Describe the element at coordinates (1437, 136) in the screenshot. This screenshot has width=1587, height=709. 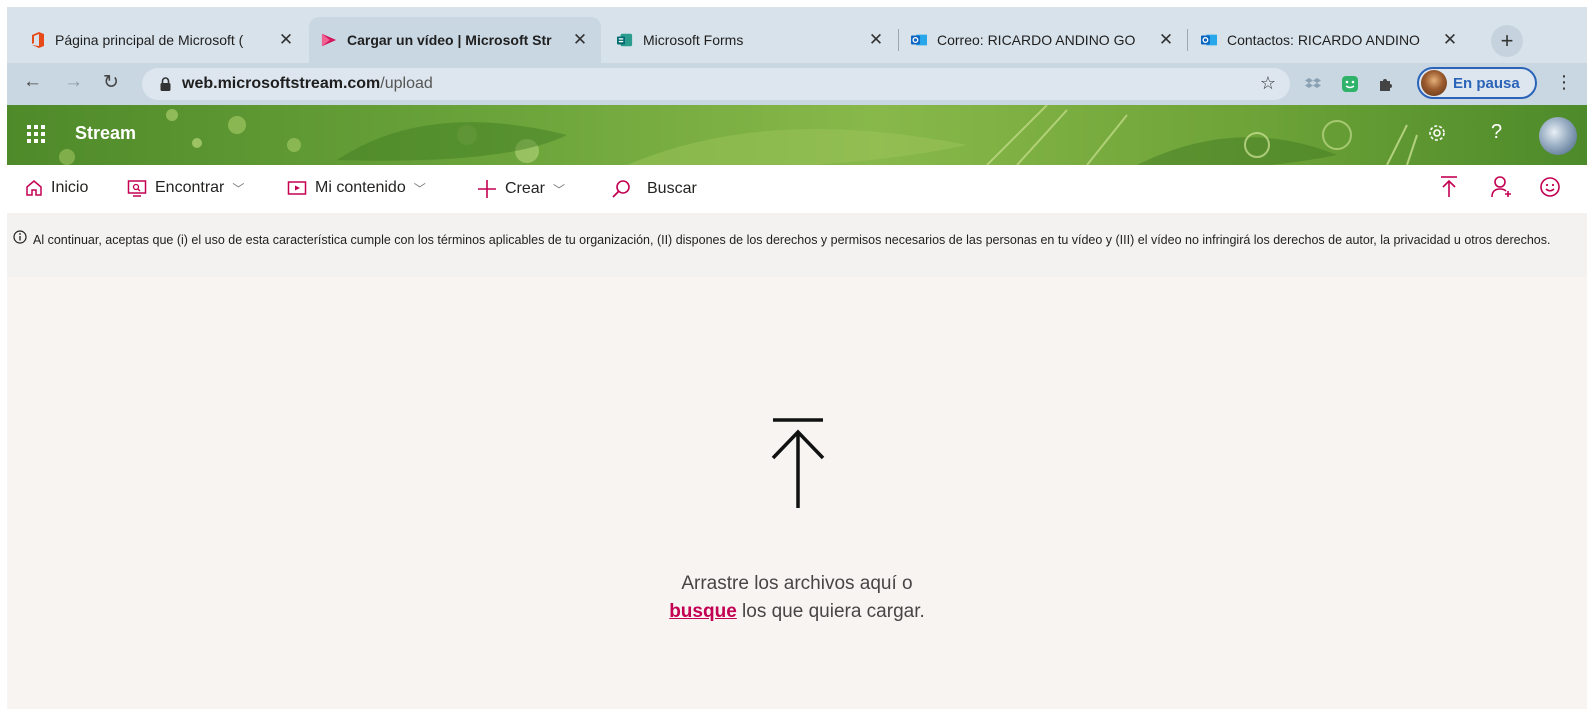
I see `settings-gear-icon` at that location.